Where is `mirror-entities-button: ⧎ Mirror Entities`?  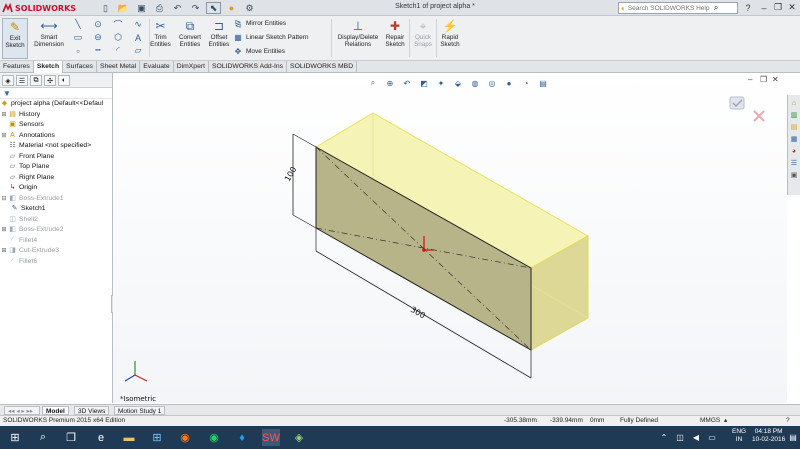 mirror-entities-button: ⧎ Mirror Entities is located at coordinates (259, 23).